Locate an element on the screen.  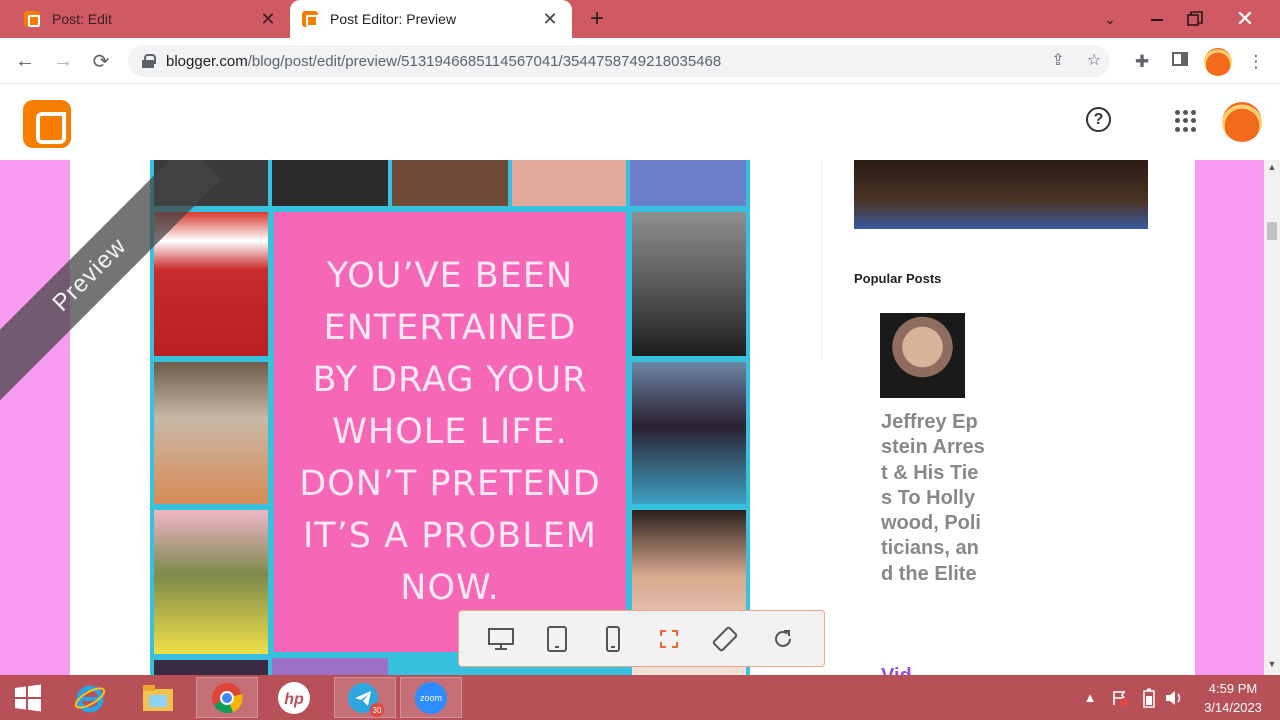
tab-search-chevron-icon: ⌄ is located at coordinates (1110, 19).